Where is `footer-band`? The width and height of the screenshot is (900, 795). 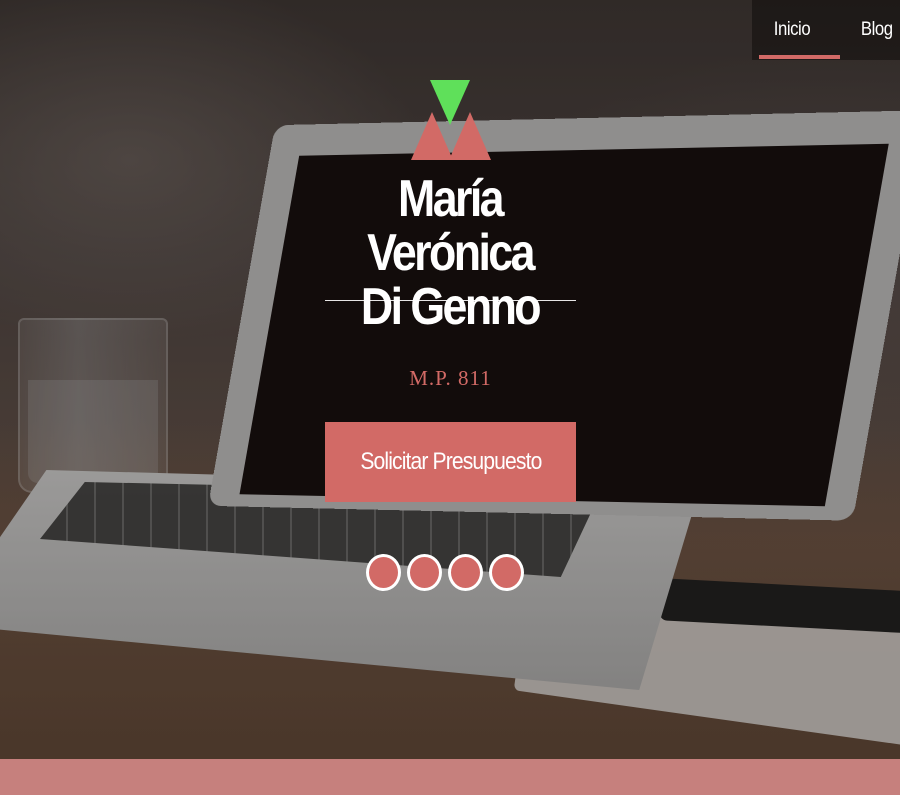
footer-band is located at coordinates (450, 777).